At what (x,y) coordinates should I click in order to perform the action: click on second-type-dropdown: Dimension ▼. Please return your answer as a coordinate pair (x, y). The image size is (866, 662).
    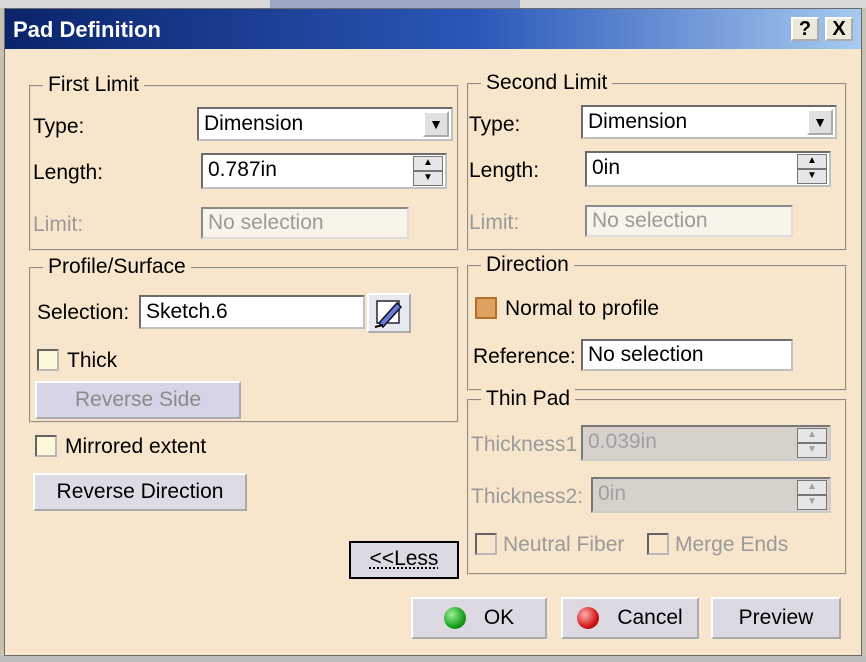
    Looking at the image, I should click on (709, 122).